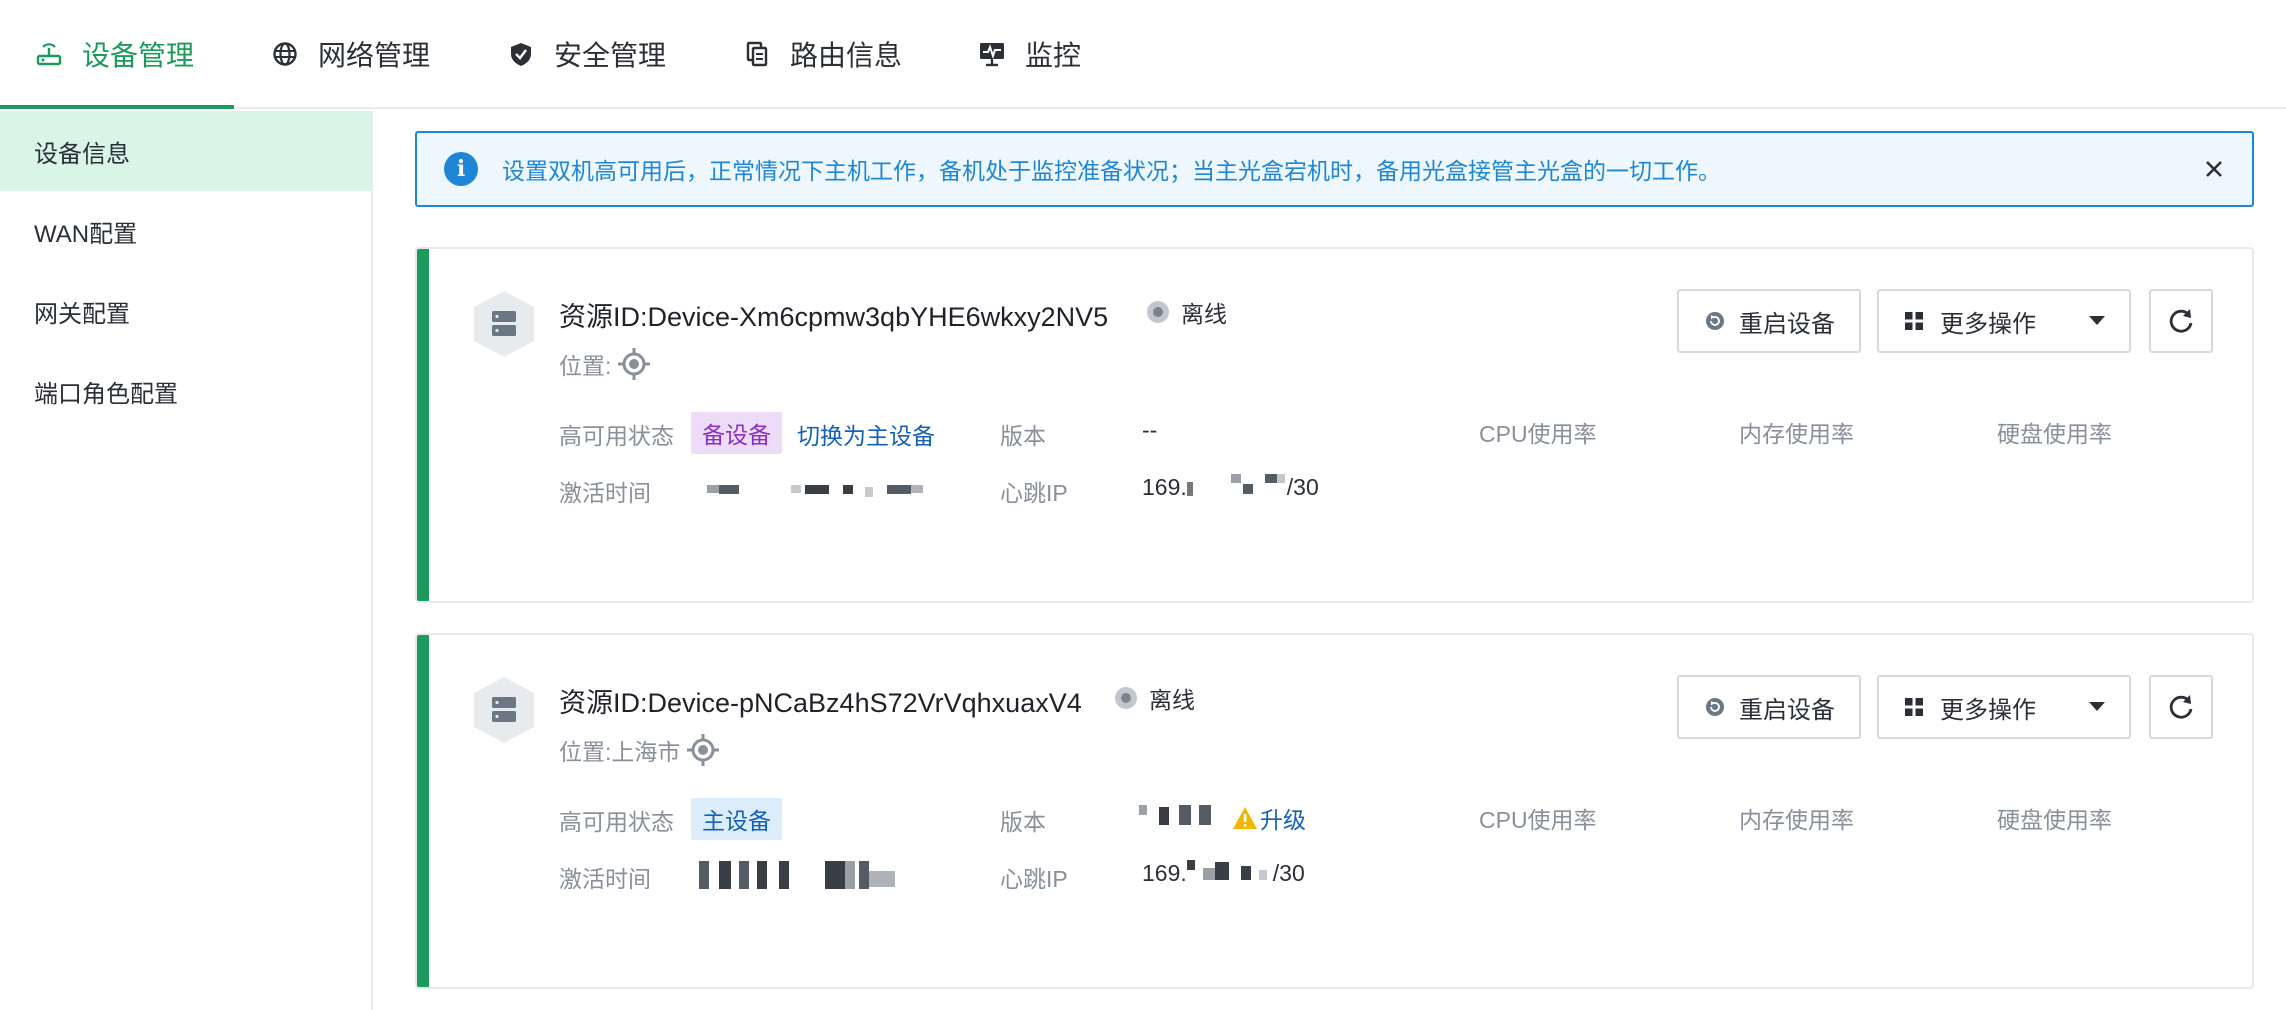 Image resolution: width=2286 pixels, height=1010 pixels. What do you see at coordinates (138, 55) in the screenshot?
I see `tab-label: 设备管理` at bounding box center [138, 55].